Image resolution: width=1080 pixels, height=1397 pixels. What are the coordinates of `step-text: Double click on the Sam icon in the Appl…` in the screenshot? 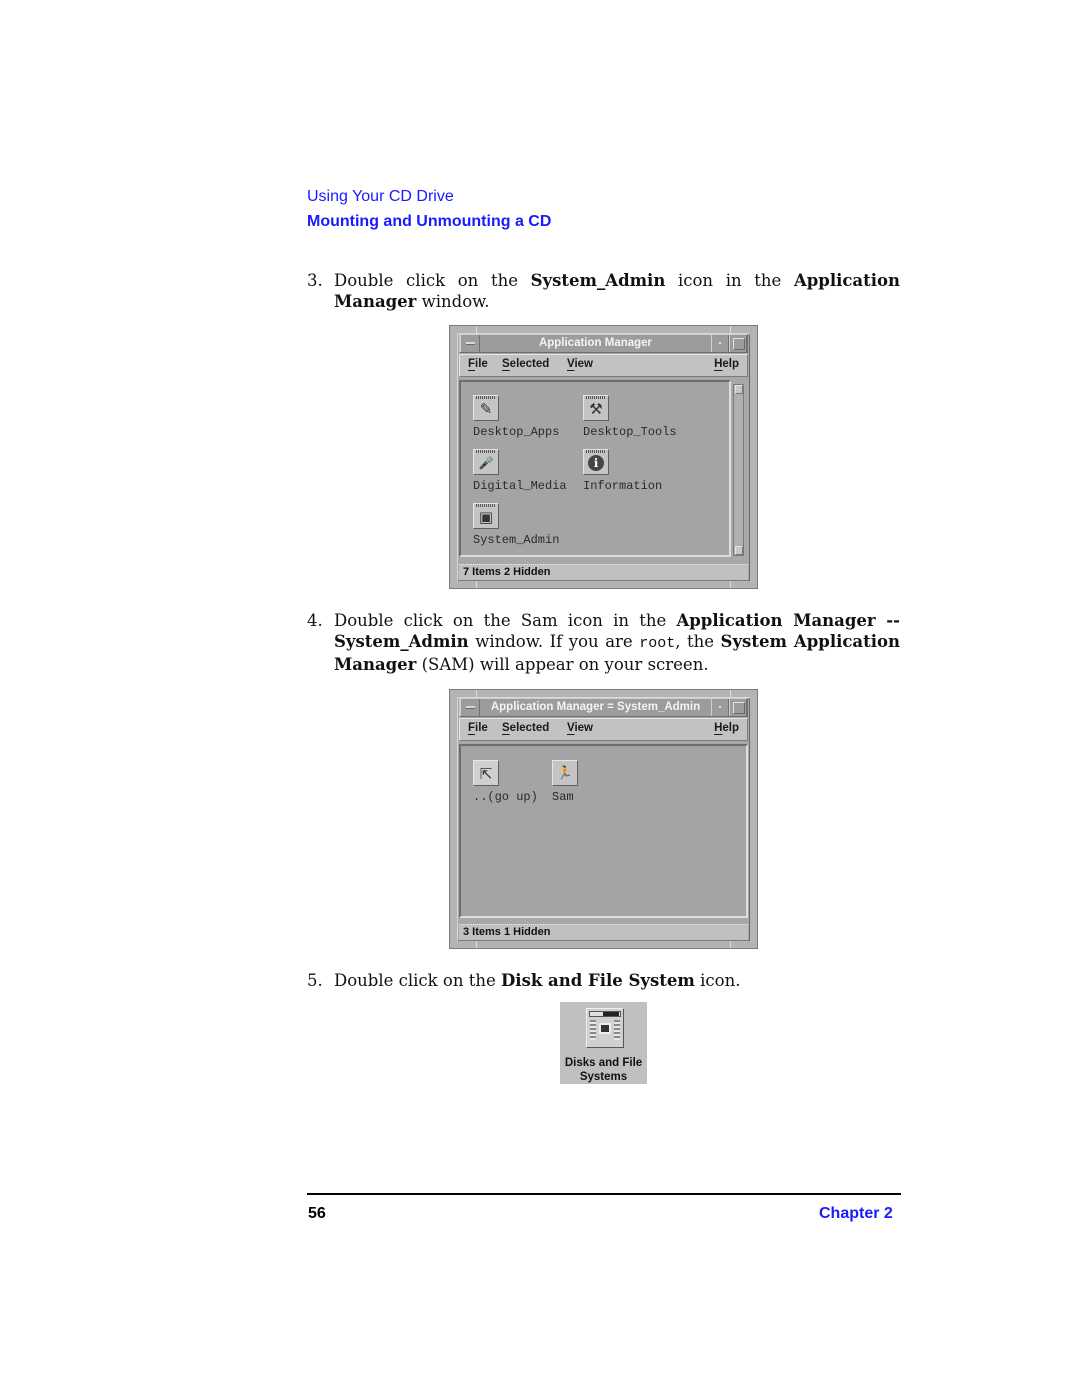 It's located at (617, 642).